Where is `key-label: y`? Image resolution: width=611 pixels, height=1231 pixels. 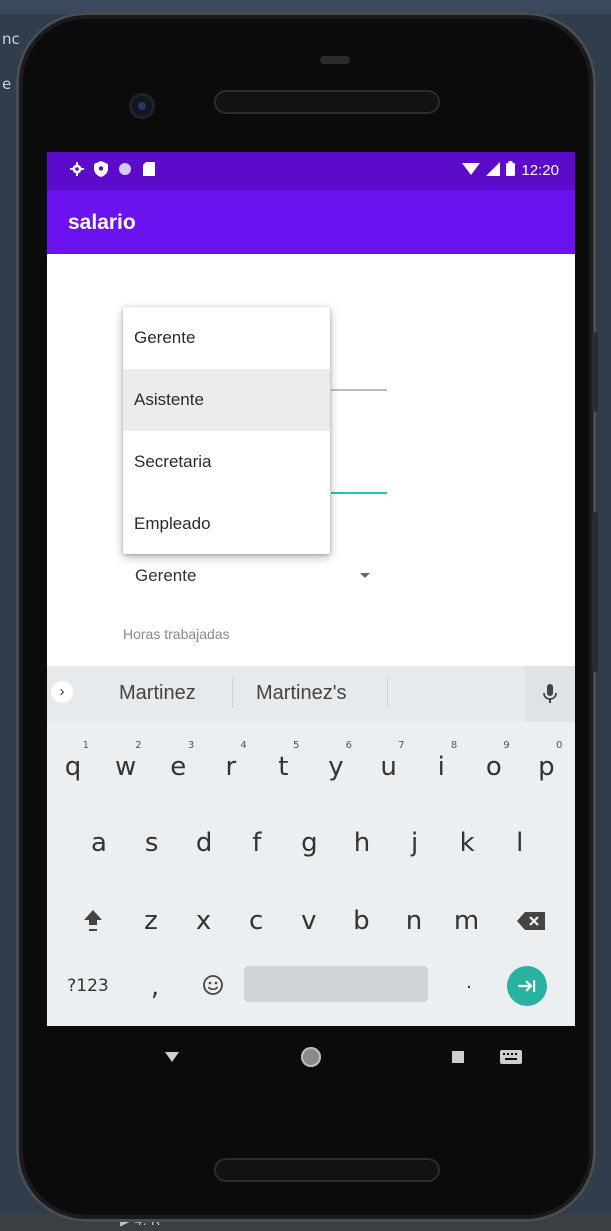 key-label: y is located at coordinates (336, 767).